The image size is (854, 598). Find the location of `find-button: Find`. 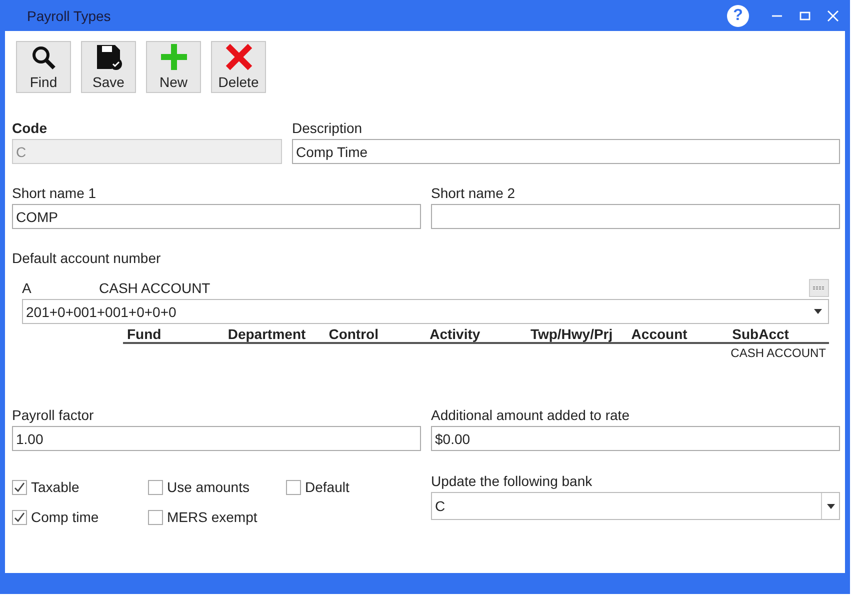

find-button: Find is located at coordinates (43, 67).